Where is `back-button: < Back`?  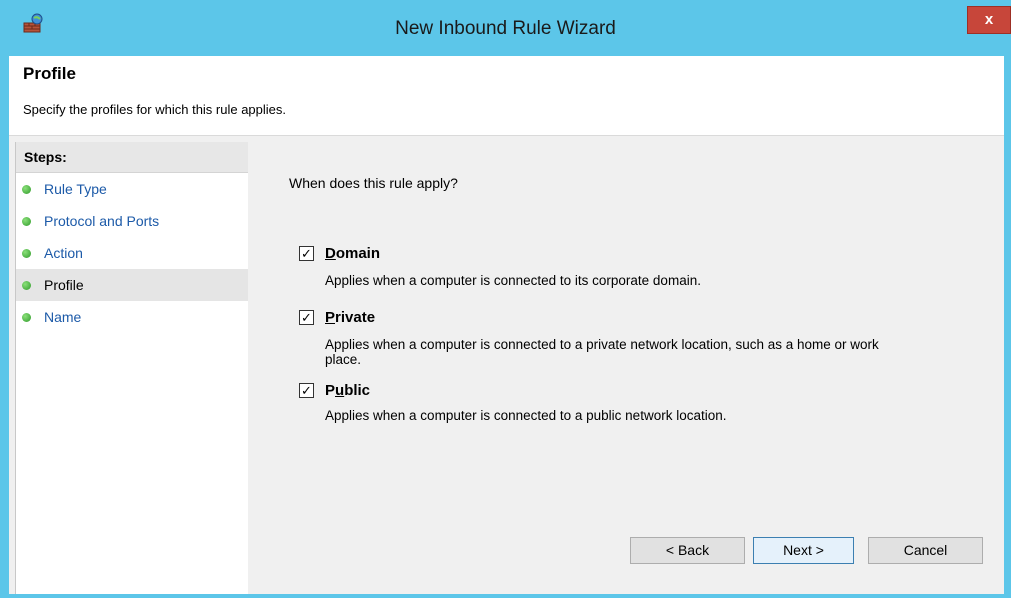 back-button: < Back is located at coordinates (687, 550).